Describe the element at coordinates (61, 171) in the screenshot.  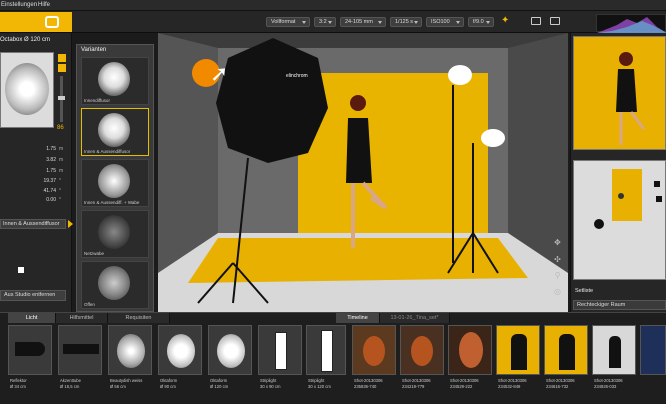
I see `pos-z-unit: m` at that location.